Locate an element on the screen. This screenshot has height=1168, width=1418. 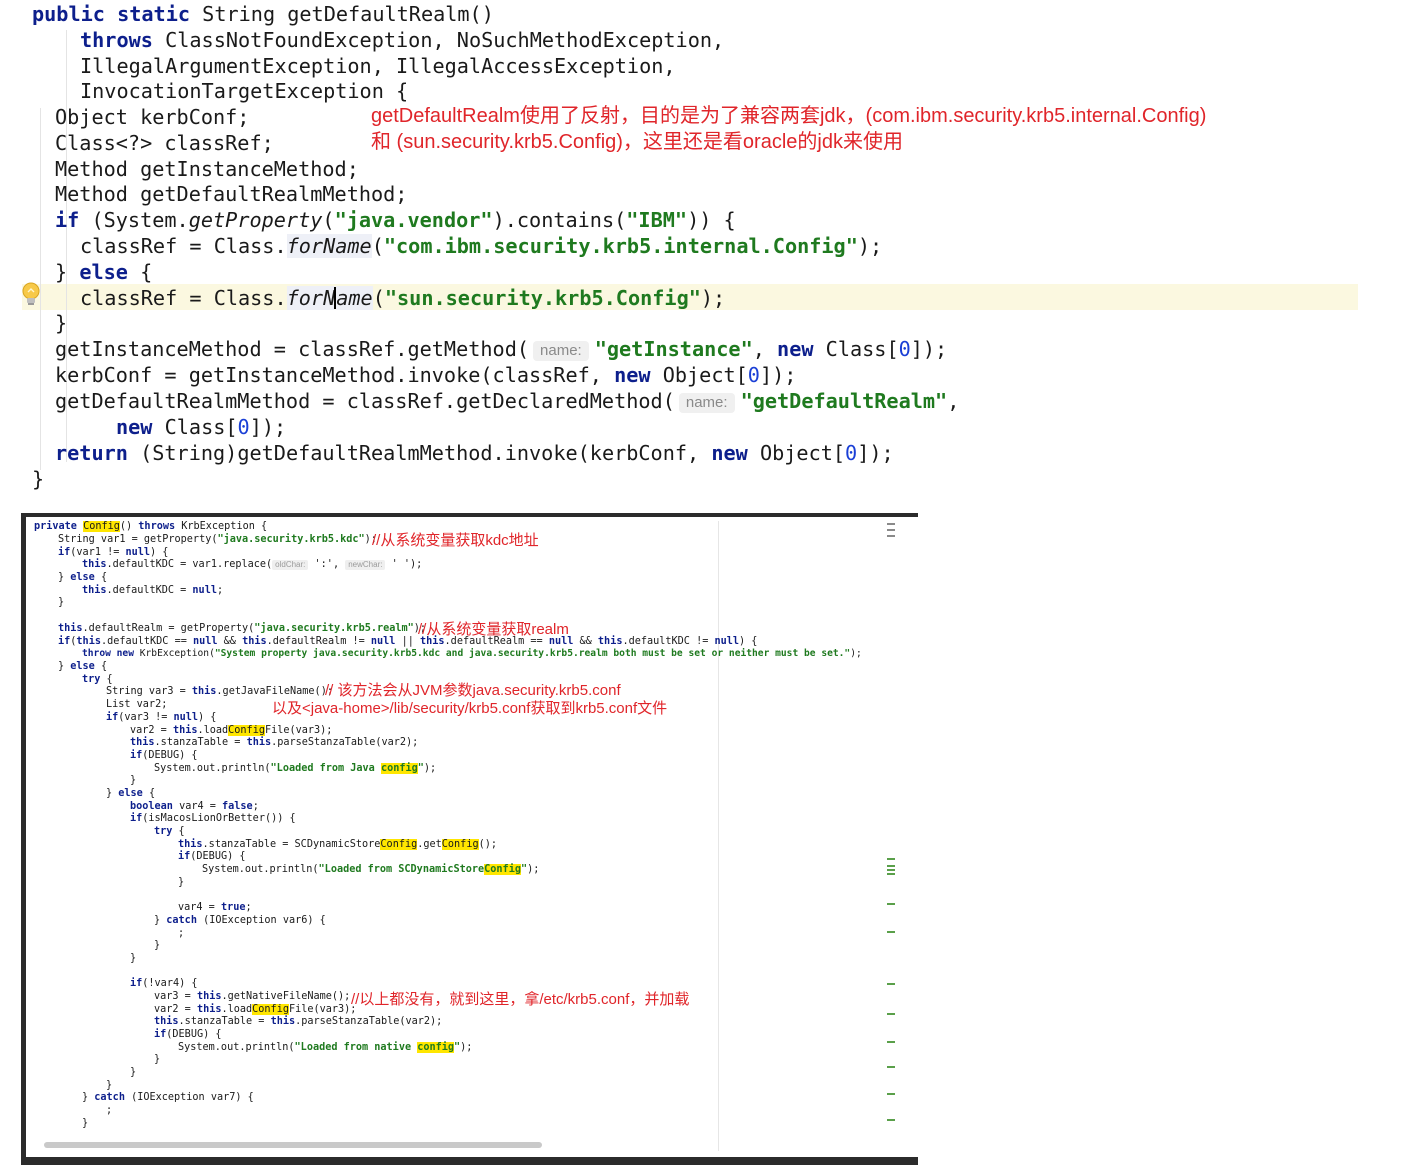
code-string: "getDefaultRealm" is located at coordinates (844, 401).